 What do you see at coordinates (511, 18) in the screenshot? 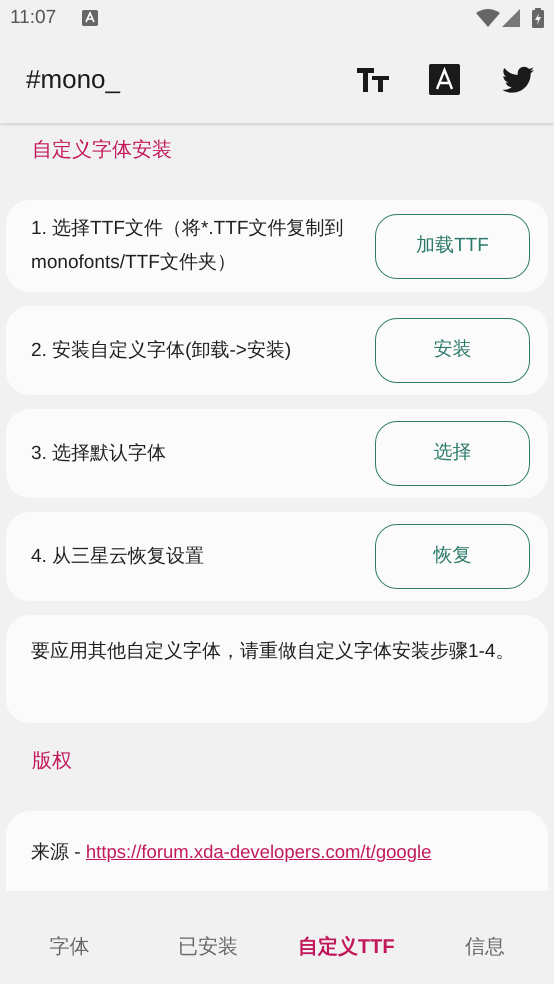
I see `signal-icon` at bounding box center [511, 18].